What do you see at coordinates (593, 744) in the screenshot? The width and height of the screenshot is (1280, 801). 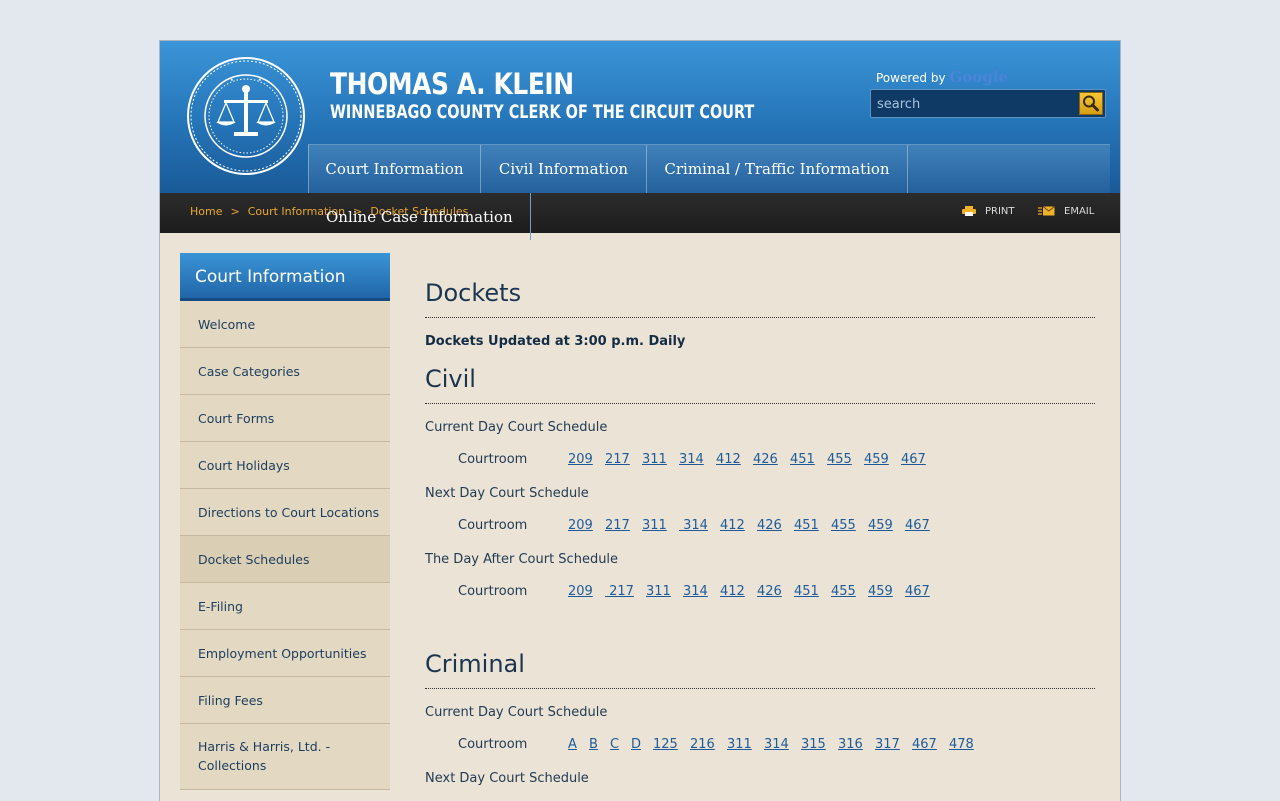 I see `courtroom-link-b: B` at bounding box center [593, 744].